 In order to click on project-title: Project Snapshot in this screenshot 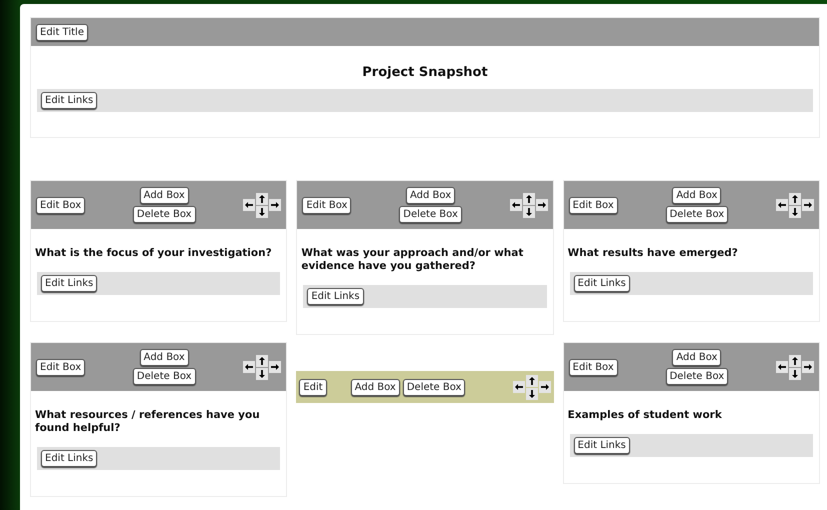, I will do `click(425, 72)`.